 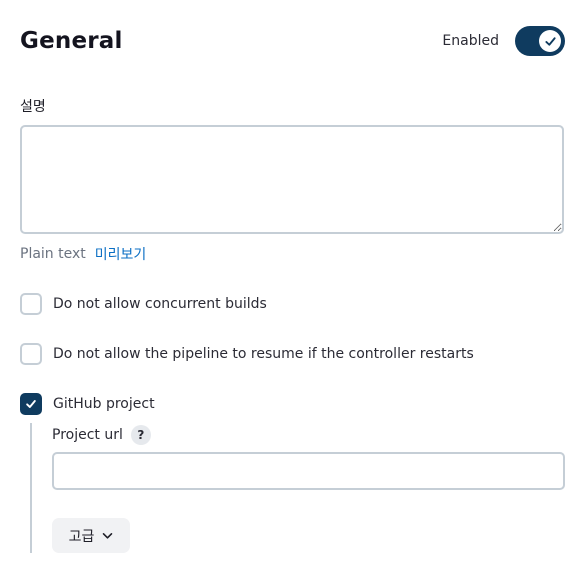 I want to click on option-github-project: GitHub project, so click(x=87, y=404).